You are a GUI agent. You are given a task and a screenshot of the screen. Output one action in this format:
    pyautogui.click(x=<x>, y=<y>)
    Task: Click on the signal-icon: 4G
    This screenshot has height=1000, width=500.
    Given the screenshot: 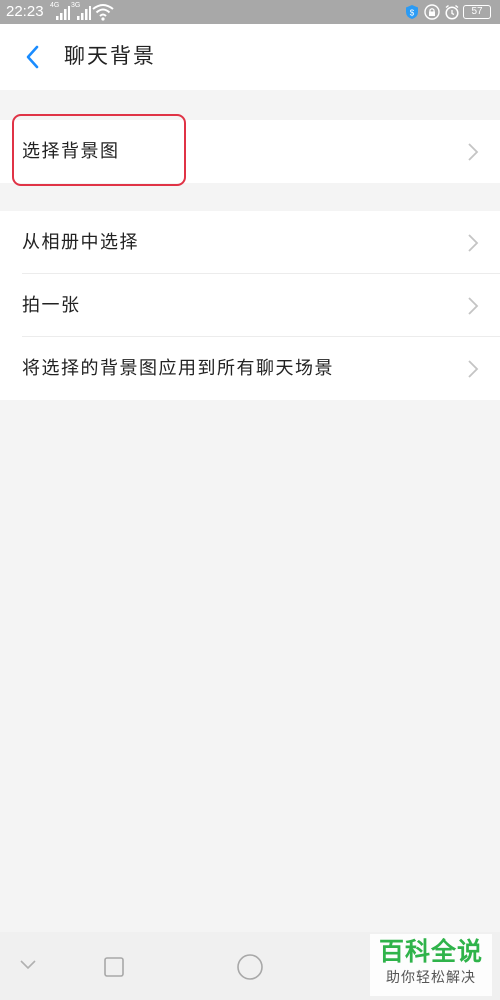 What is the action you would take?
    pyautogui.click(x=60, y=11)
    